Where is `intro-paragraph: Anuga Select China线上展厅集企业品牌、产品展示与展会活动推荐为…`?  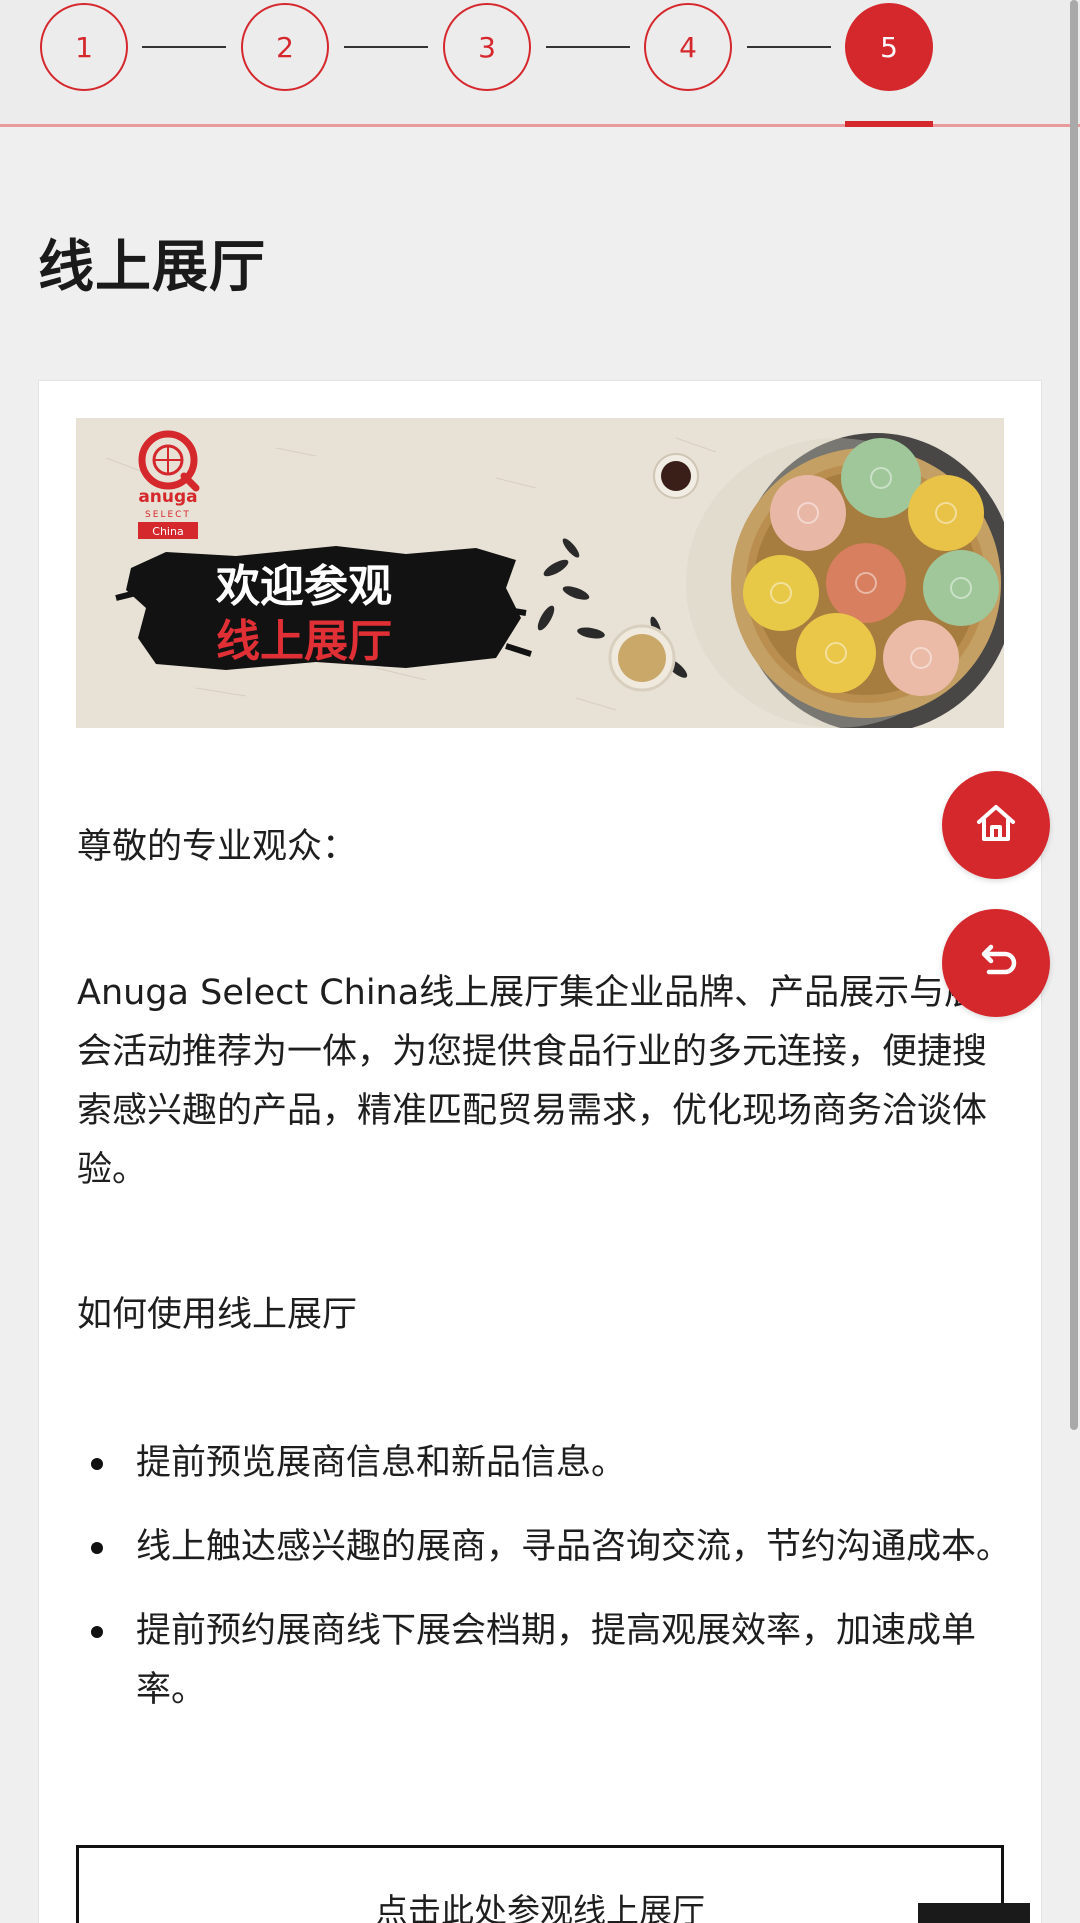 intro-paragraph: Anuga Select China线上展厅集企业品牌、产品展示与展会活动推荐为… is located at coordinates (532, 1081).